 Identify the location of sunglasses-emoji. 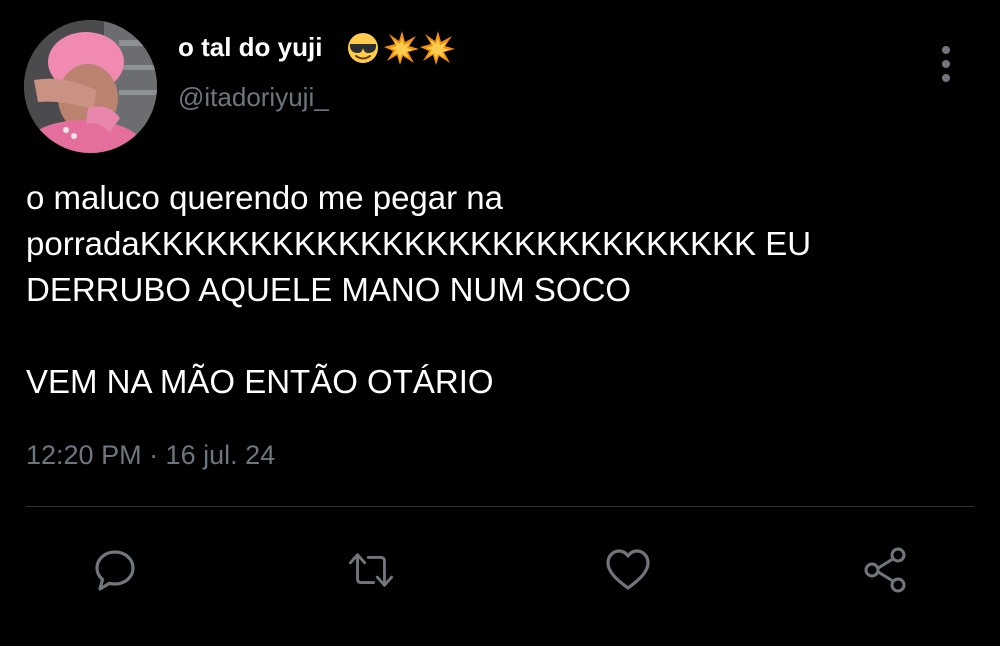
(363, 48).